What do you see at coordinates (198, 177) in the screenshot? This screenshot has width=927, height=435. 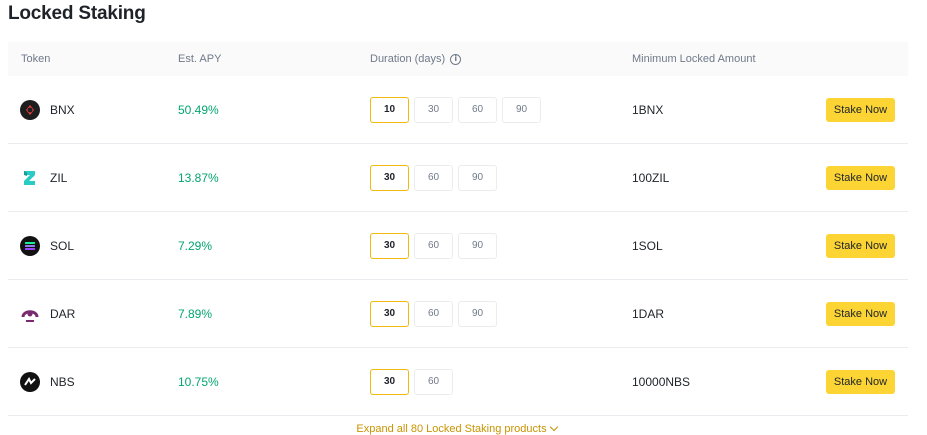 I see `apy-value: 13.87%` at bounding box center [198, 177].